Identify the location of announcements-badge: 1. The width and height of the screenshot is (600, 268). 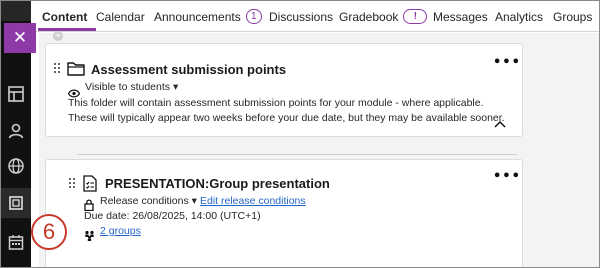
(253, 16).